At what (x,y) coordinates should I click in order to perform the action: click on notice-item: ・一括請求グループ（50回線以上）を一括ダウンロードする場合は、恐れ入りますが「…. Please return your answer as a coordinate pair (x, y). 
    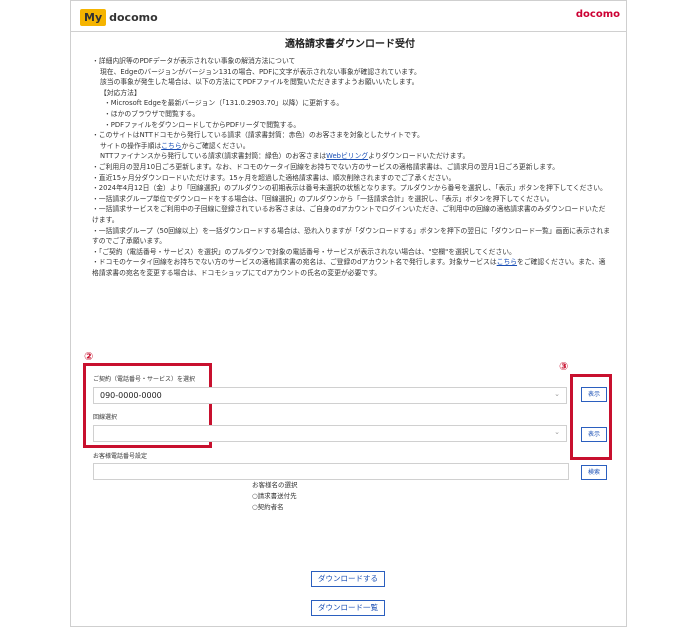
    Looking at the image, I should click on (351, 236).